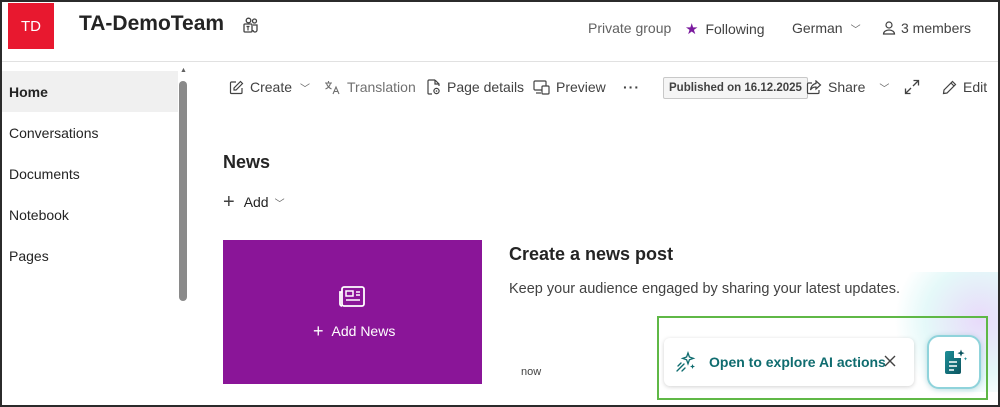 This screenshot has height=407, width=1000. What do you see at coordinates (183, 191) in the screenshot?
I see `sidebar-scrollbar` at bounding box center [183, 191].